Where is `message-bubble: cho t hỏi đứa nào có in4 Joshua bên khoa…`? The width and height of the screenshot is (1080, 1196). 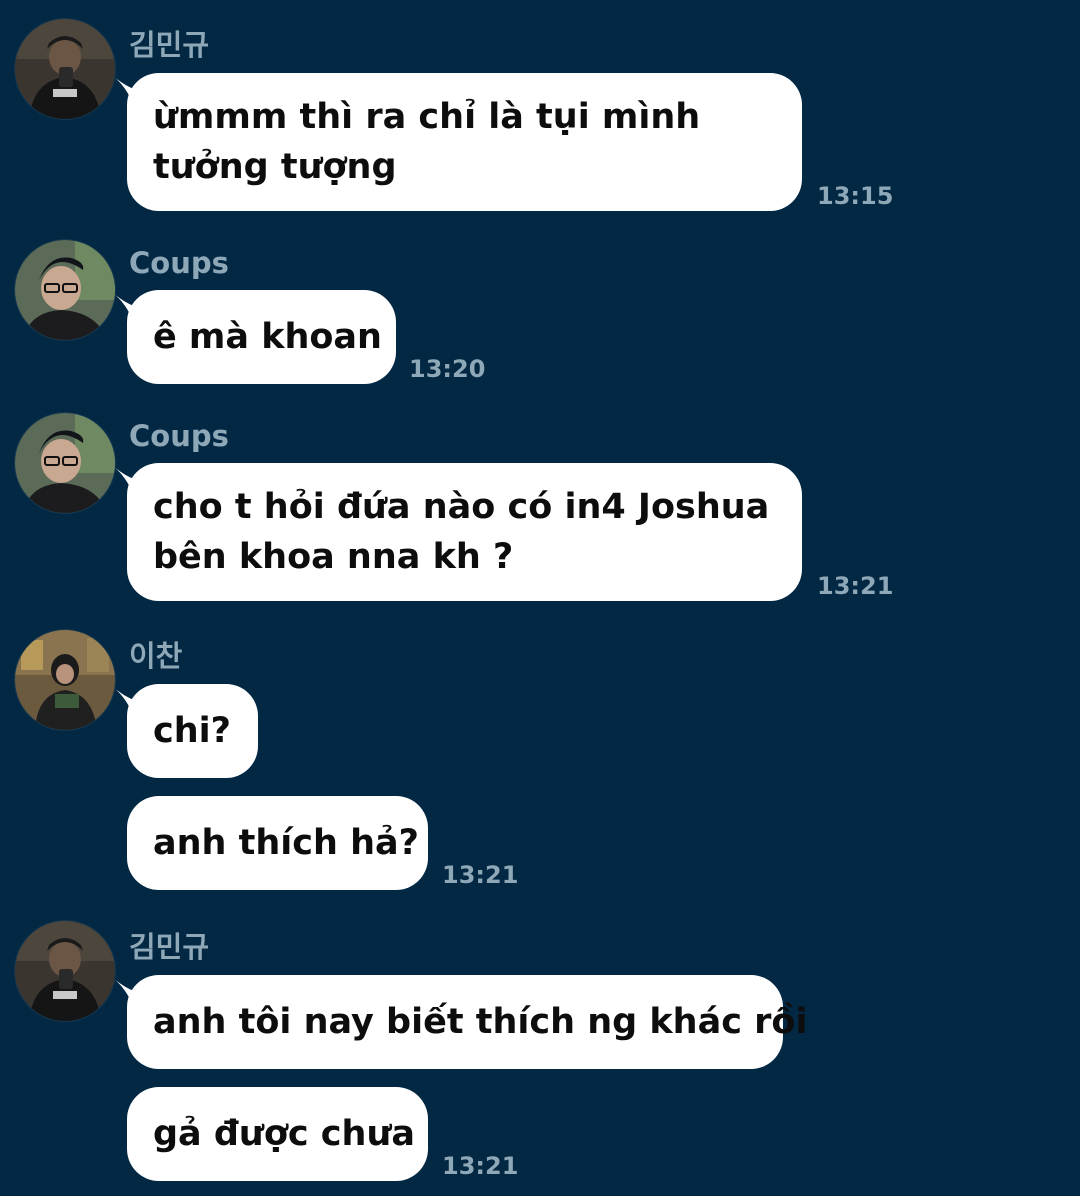 message-bubble: cho t hỏi đứa nào có in4 Joshua bên khoa… is located at coordinates (464, 532).